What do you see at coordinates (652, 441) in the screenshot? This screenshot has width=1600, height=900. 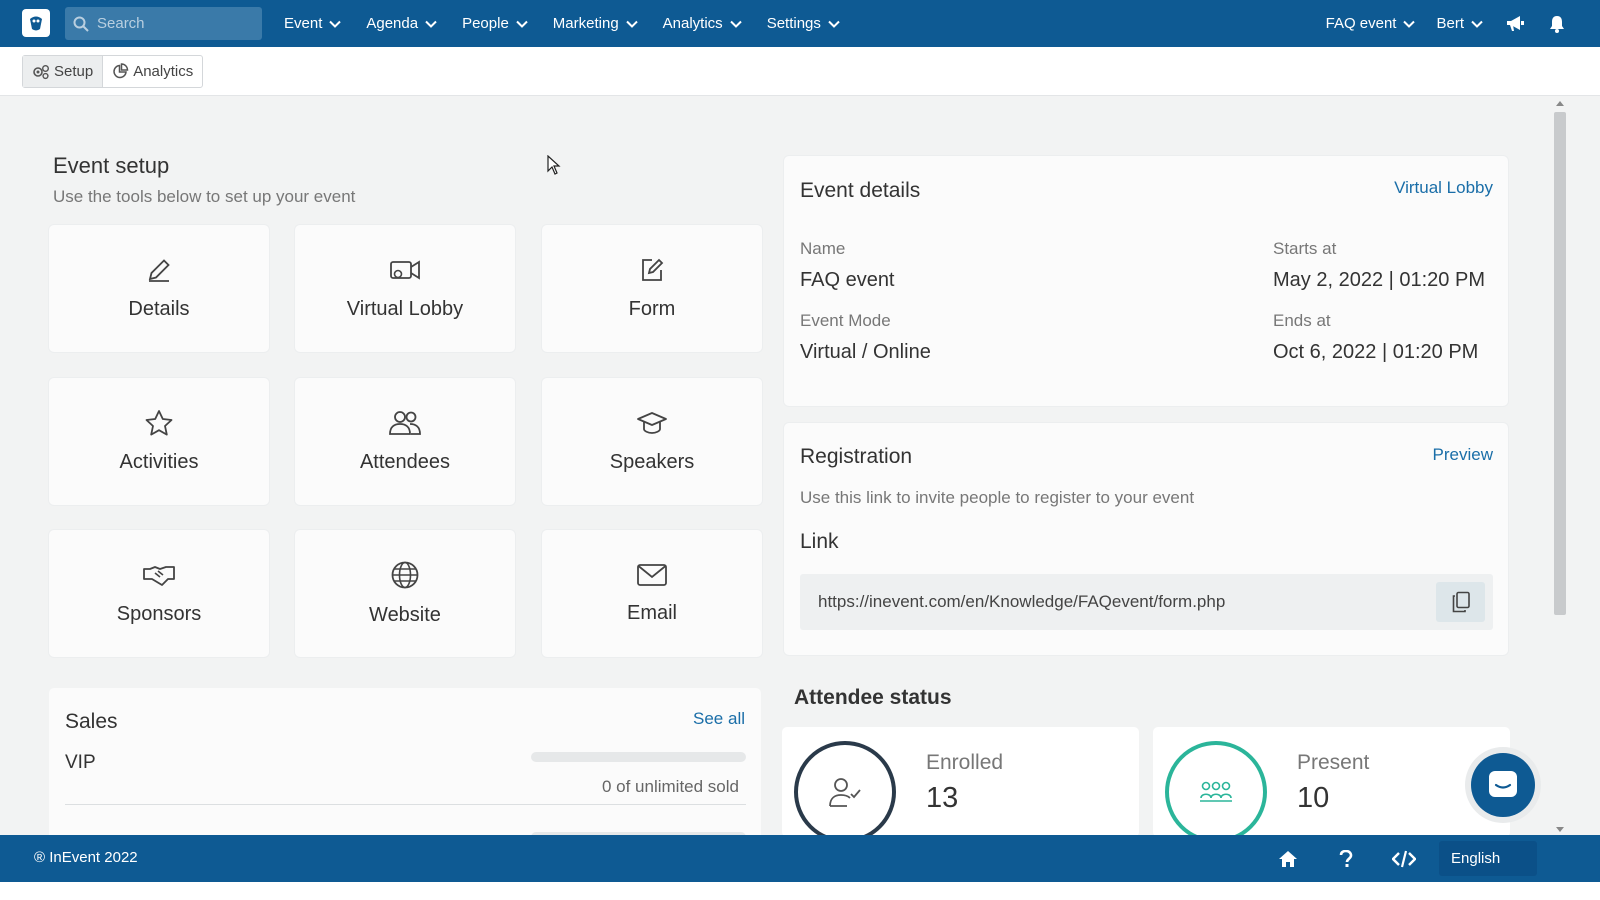 I see `tile-speakers: Speakers` at bounding box center [652, 441].